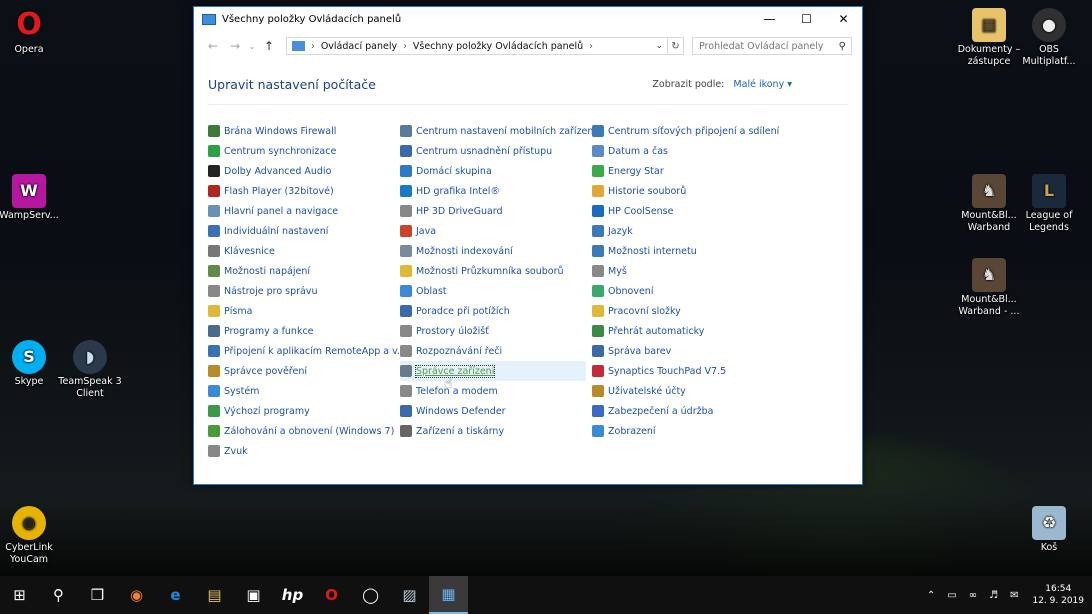  I want to click on edge-icon: e, so click(175, 595).